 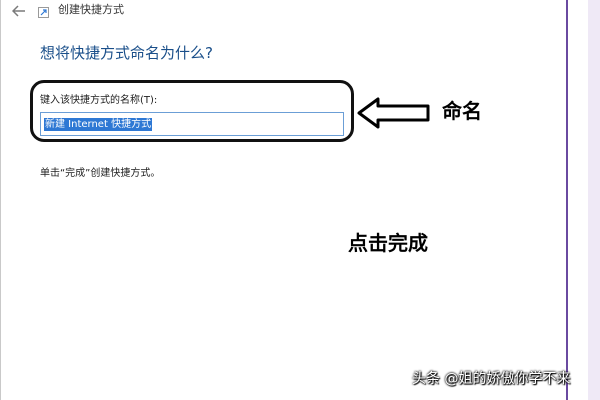 What do you see at coordinates (393, 113) in the screenshot?
I see `left-arrow-icon` at bounding box center [393, 113].